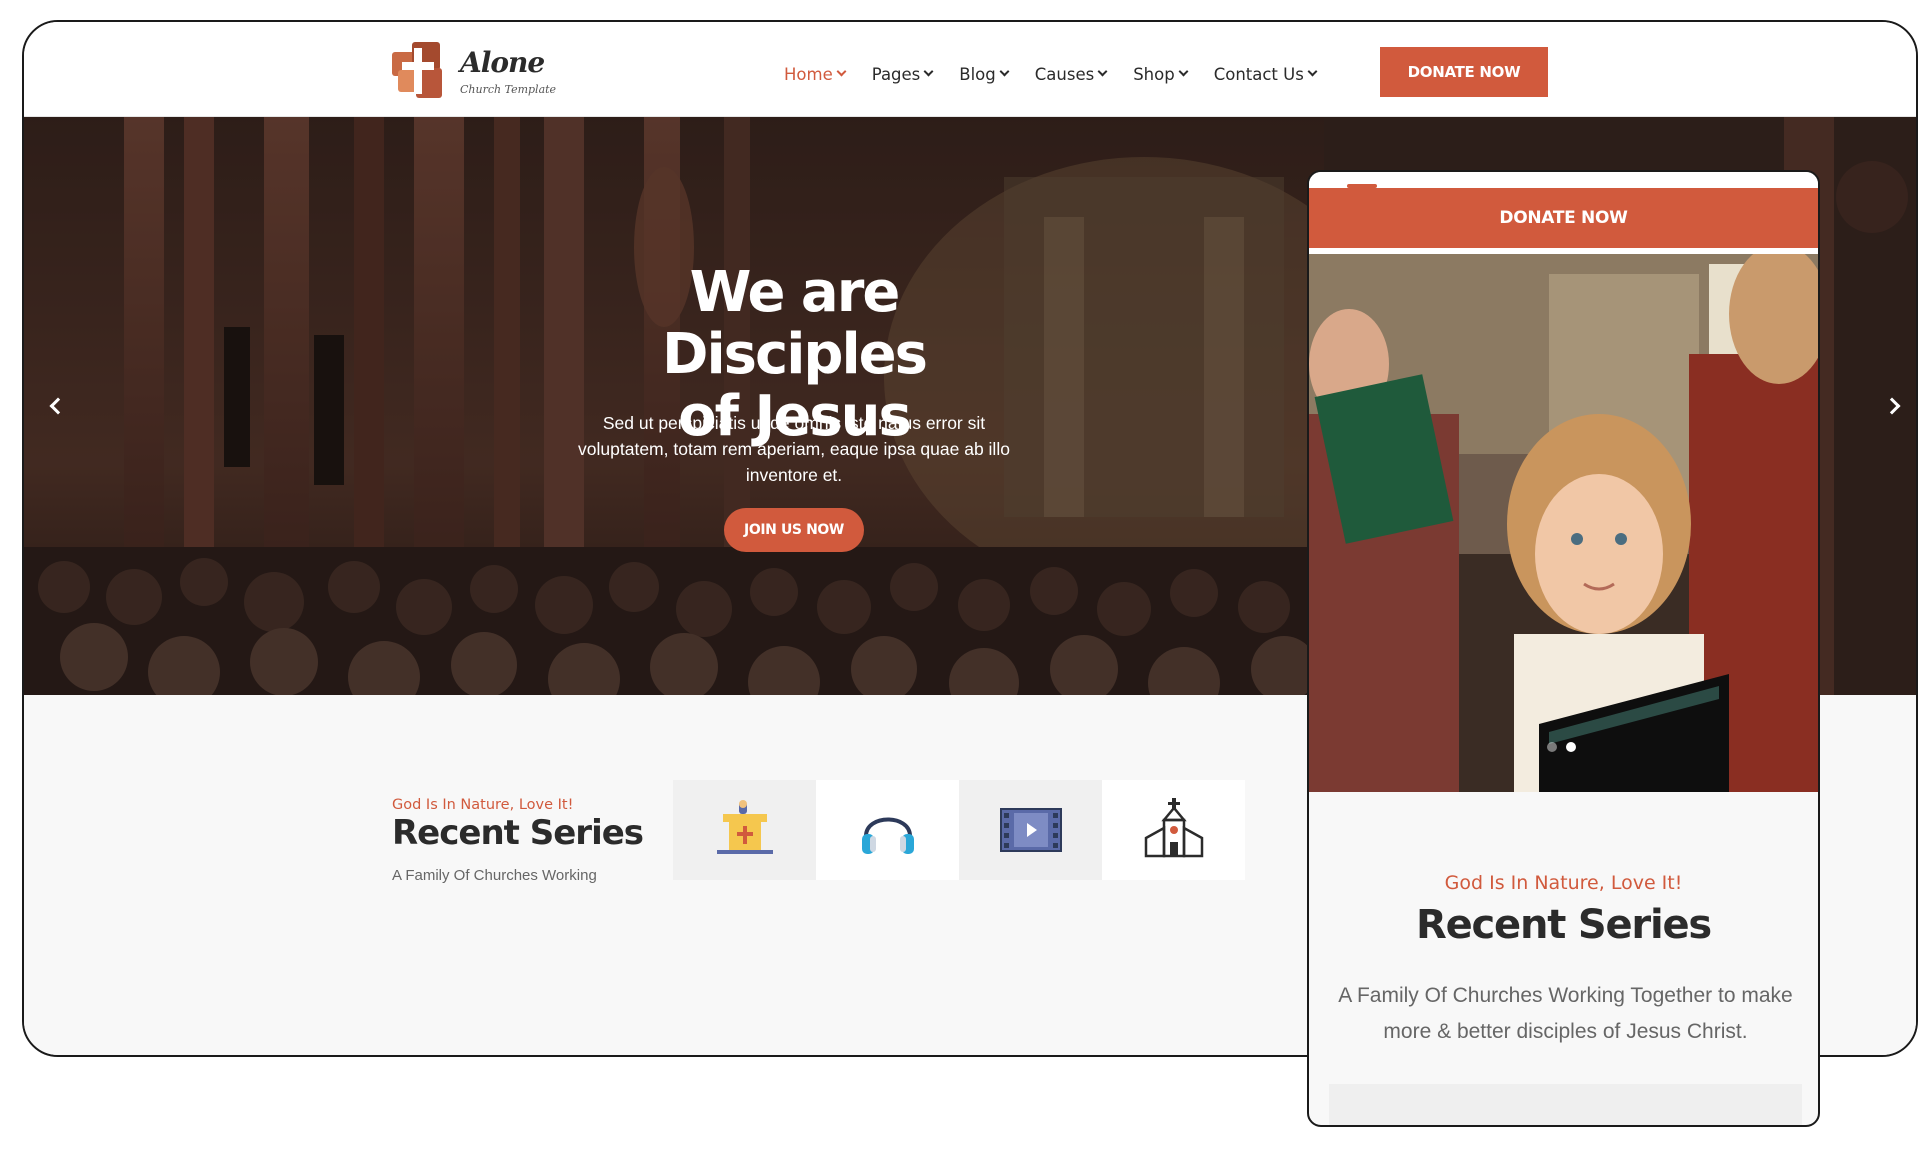  I want to click on donate-now-button: DONATE NOW, so click(1464, 72).